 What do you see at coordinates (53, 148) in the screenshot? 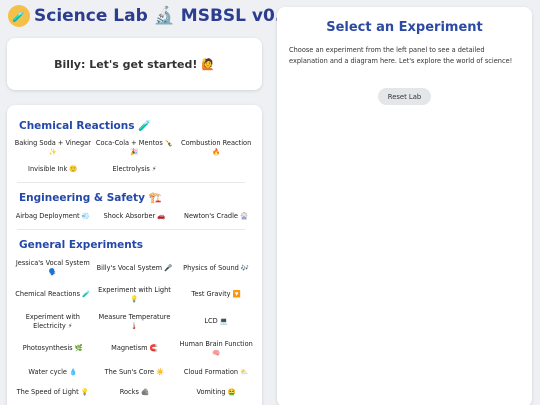
I see `experiment-button-baking-soda: Baking Soda + Vinegar ✨` at bounding box center [53, 148].